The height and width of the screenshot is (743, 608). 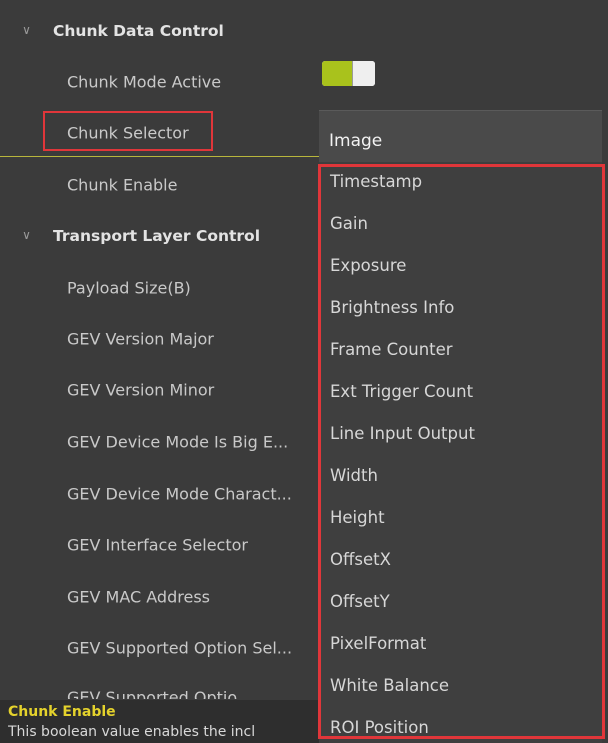 I want to click on footer-description: This boolean value enables the incl, so click(x=132, y=732).